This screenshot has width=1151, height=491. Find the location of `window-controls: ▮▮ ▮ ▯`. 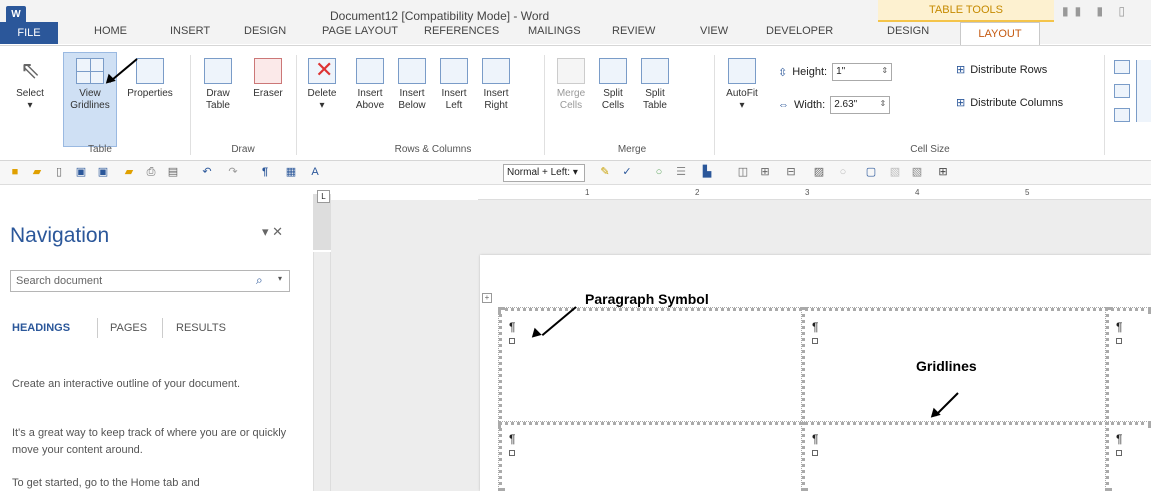

window-controls: ▮▮ ▮ ▯ is located at coordinates (1106, 11).